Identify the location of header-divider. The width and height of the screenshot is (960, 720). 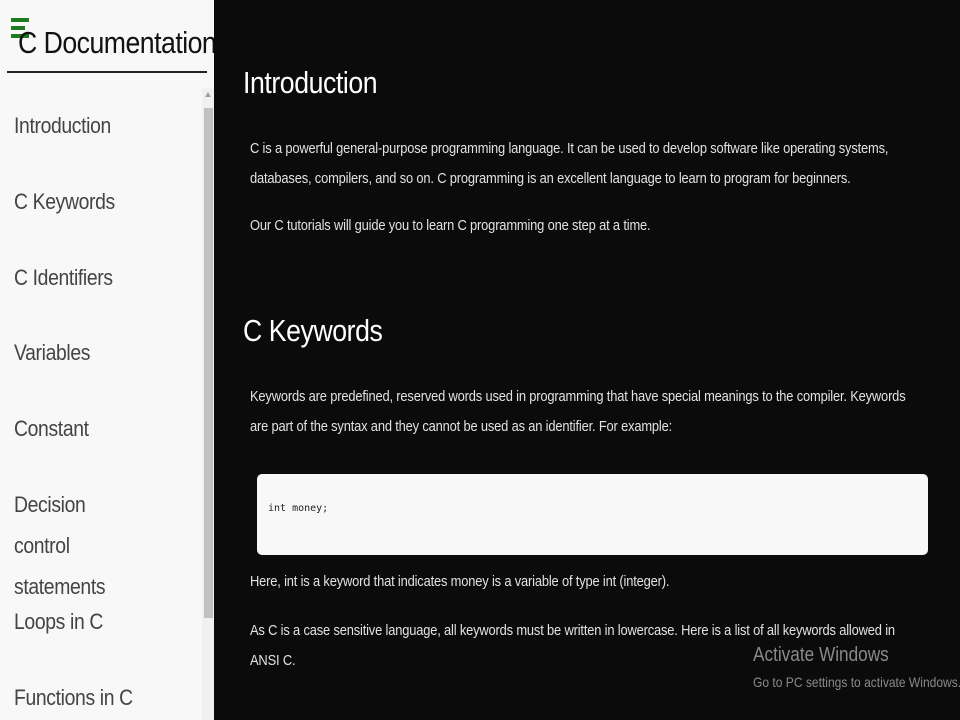
(107, 72).